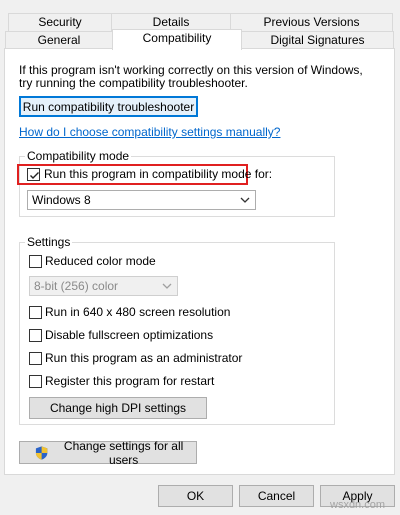 This screenshot has width=400, height=515. I want to click on run-as-admin-label: Run this program as an administrator, so click(143, 358).